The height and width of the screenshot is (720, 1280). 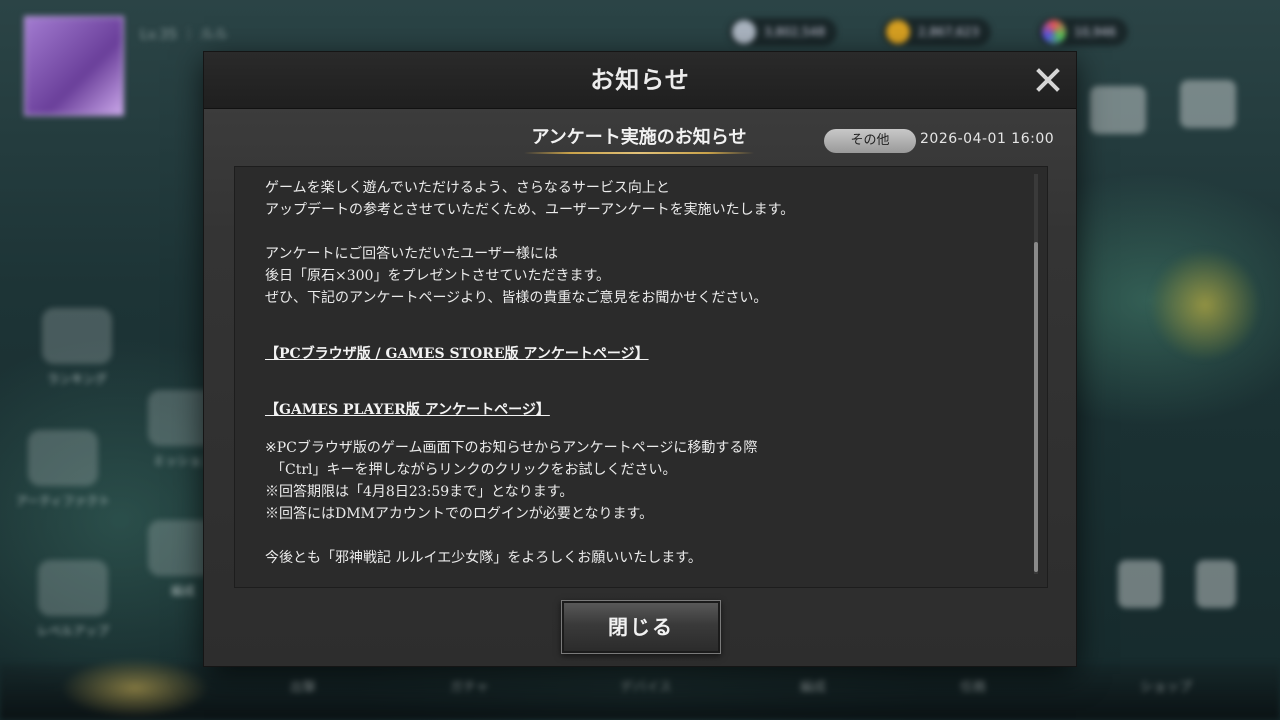 What do you see at coordinates (898, 32) in the screenshot?
I see `coin-icon` at bounding box center [898, 32].